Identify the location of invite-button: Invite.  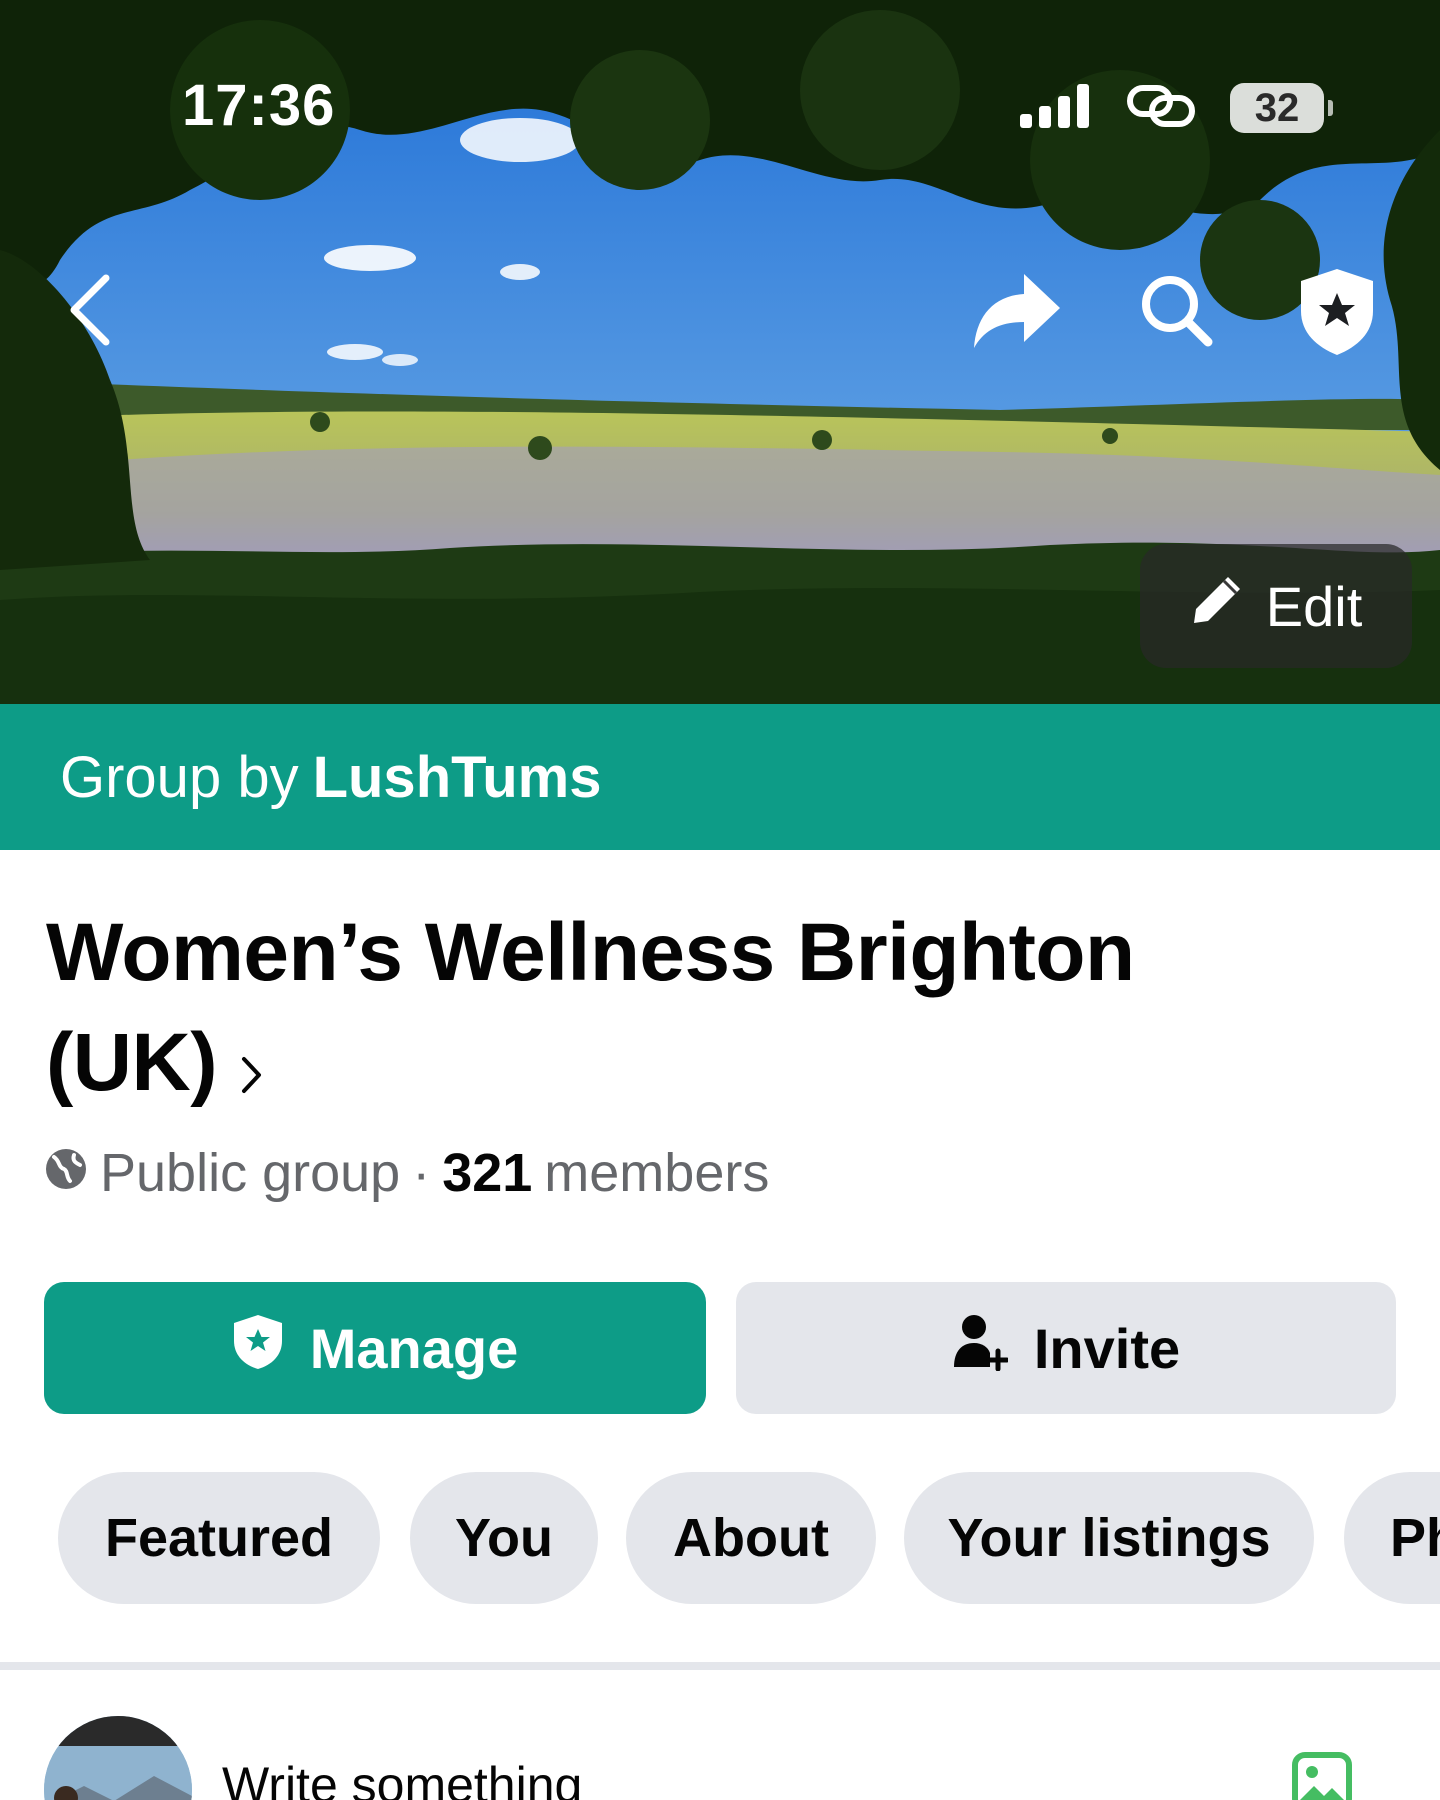
(1066, 1348).